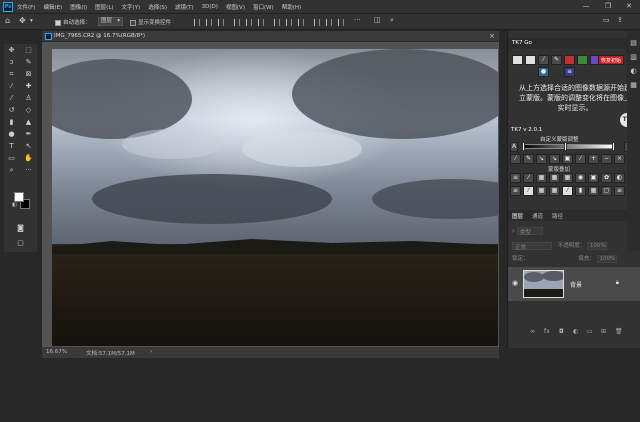 This screenshot has width=640, height=422. What do you see at coordinates (556, 60) in the screenshot?
I see `tk7-brush-icon: ✎` at bounding box center [556, 60].